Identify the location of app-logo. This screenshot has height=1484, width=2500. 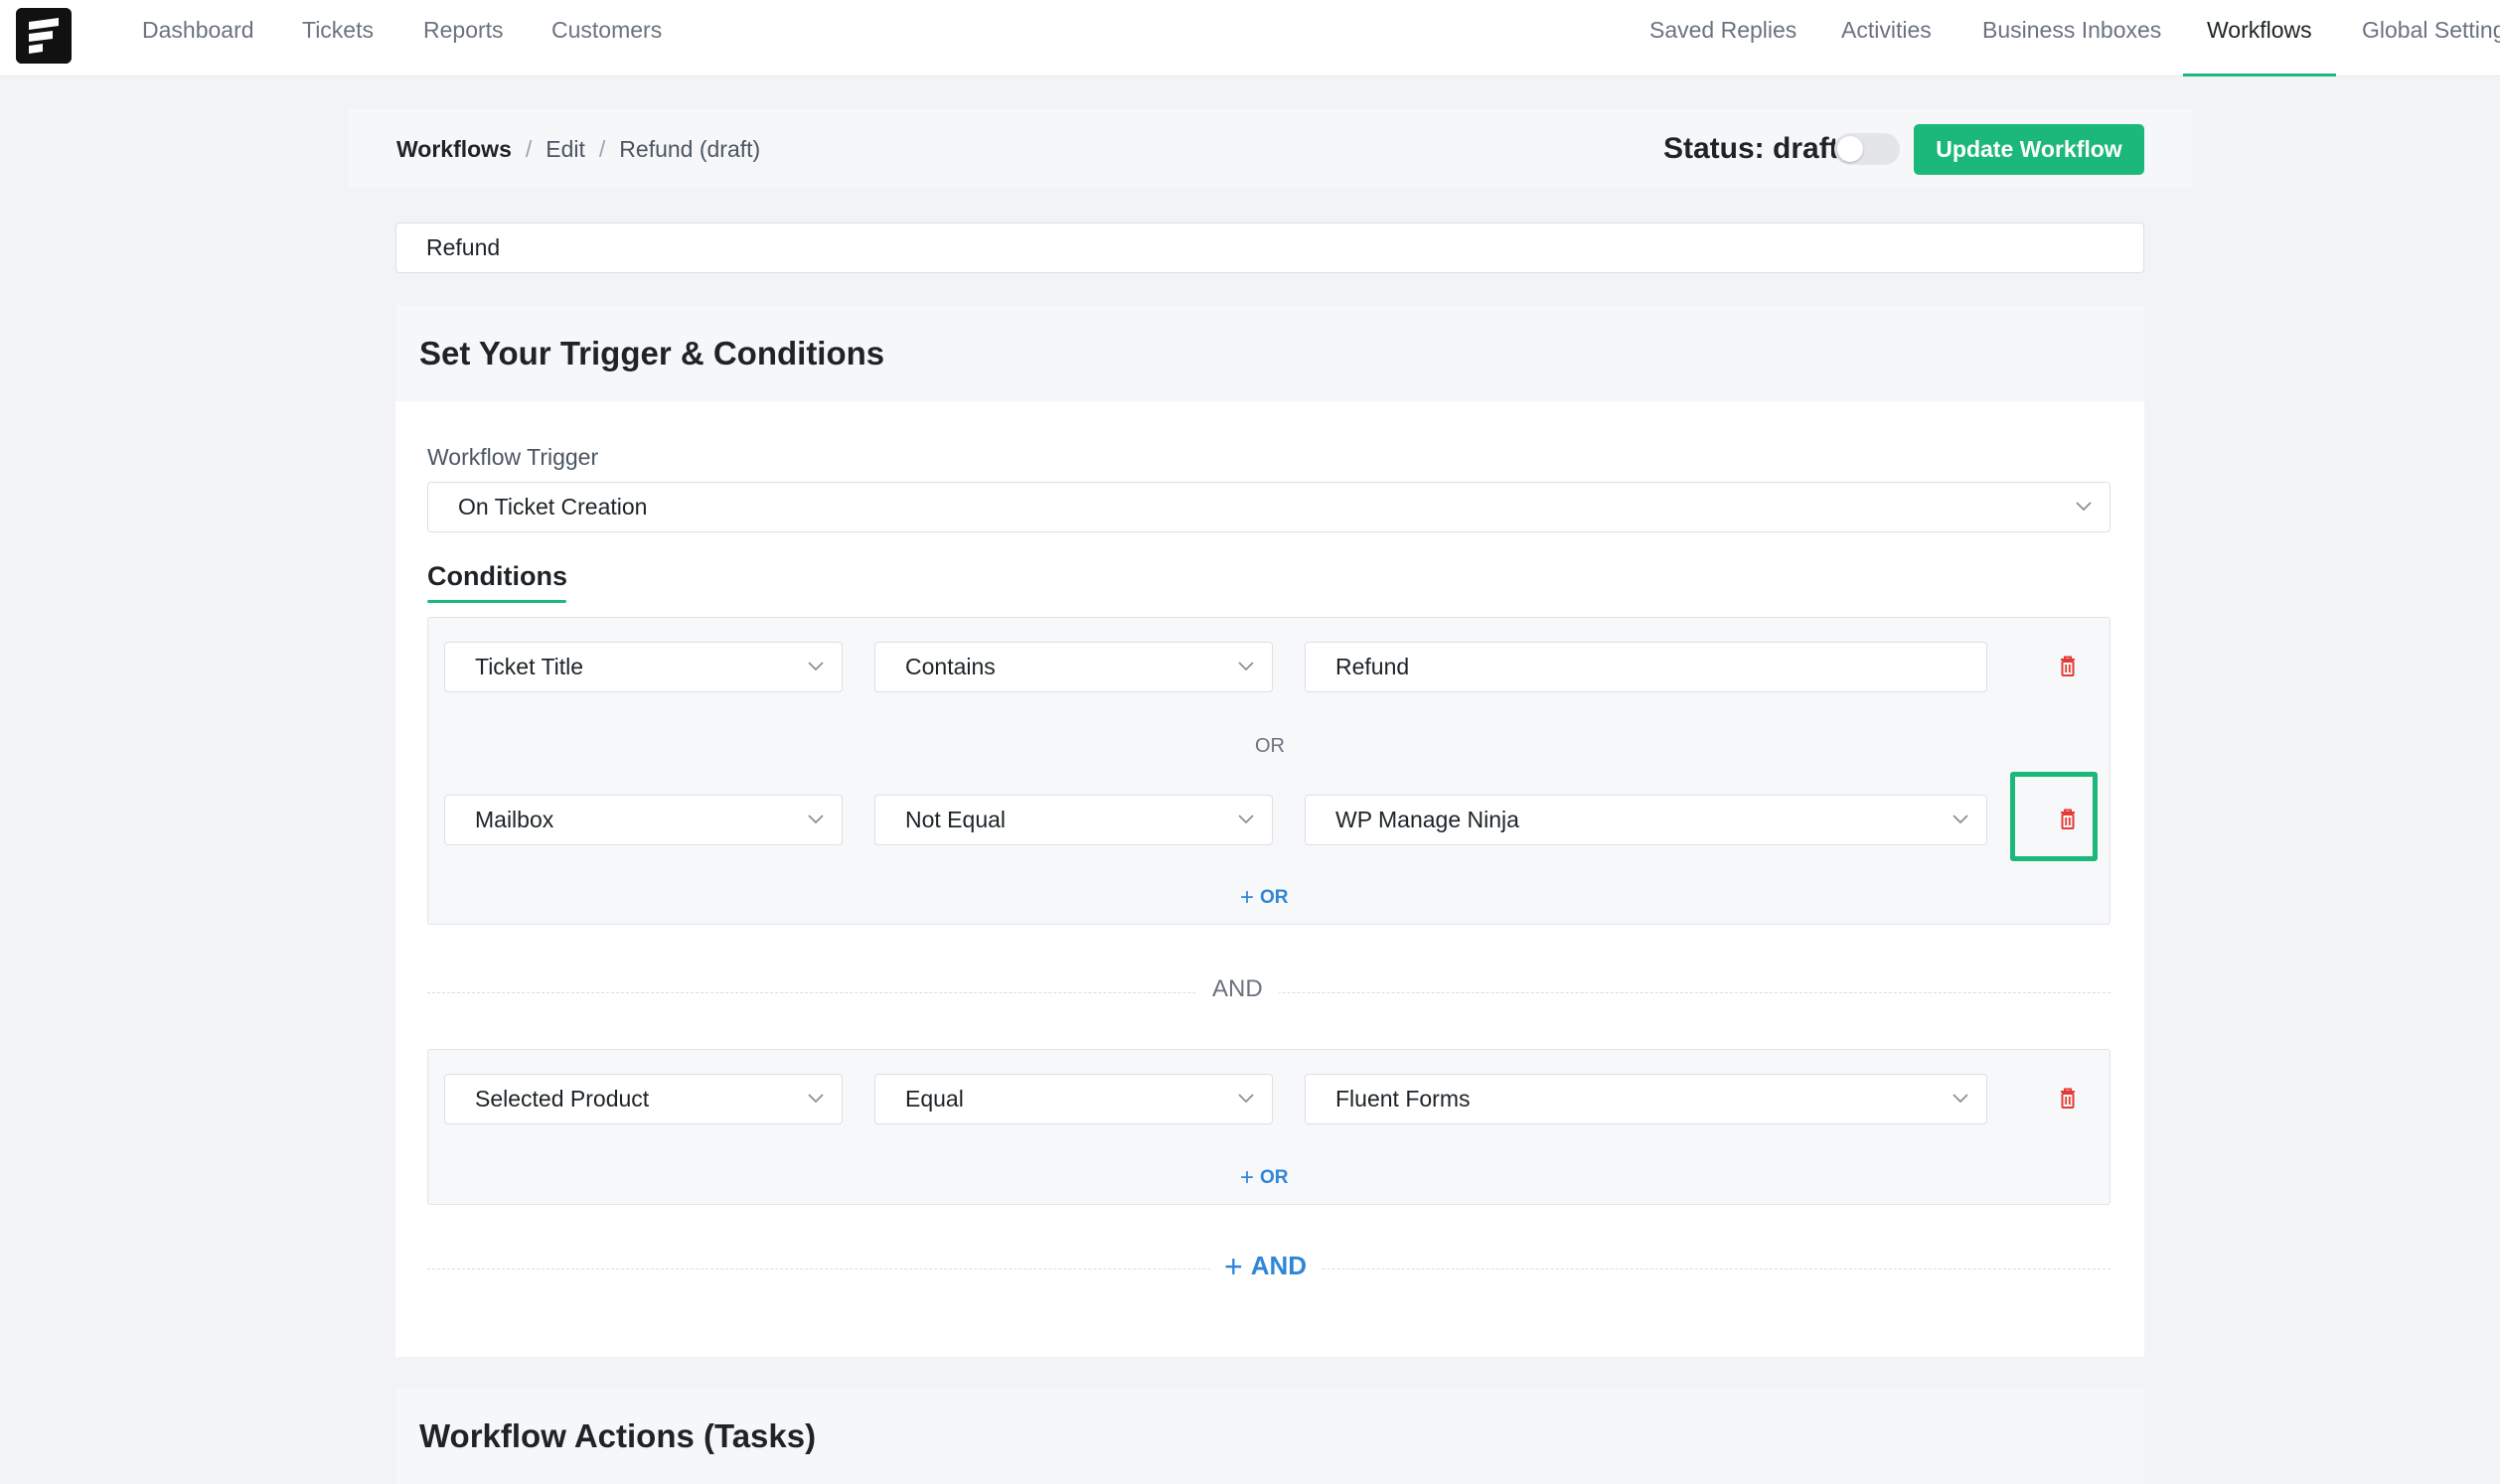
(44, 36).